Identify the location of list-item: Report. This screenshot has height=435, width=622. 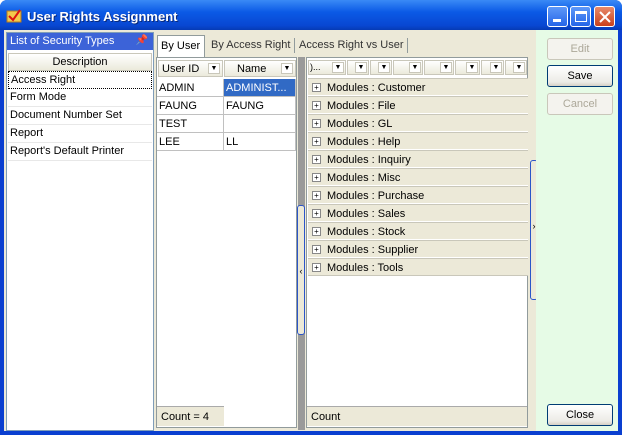
(80, 134).